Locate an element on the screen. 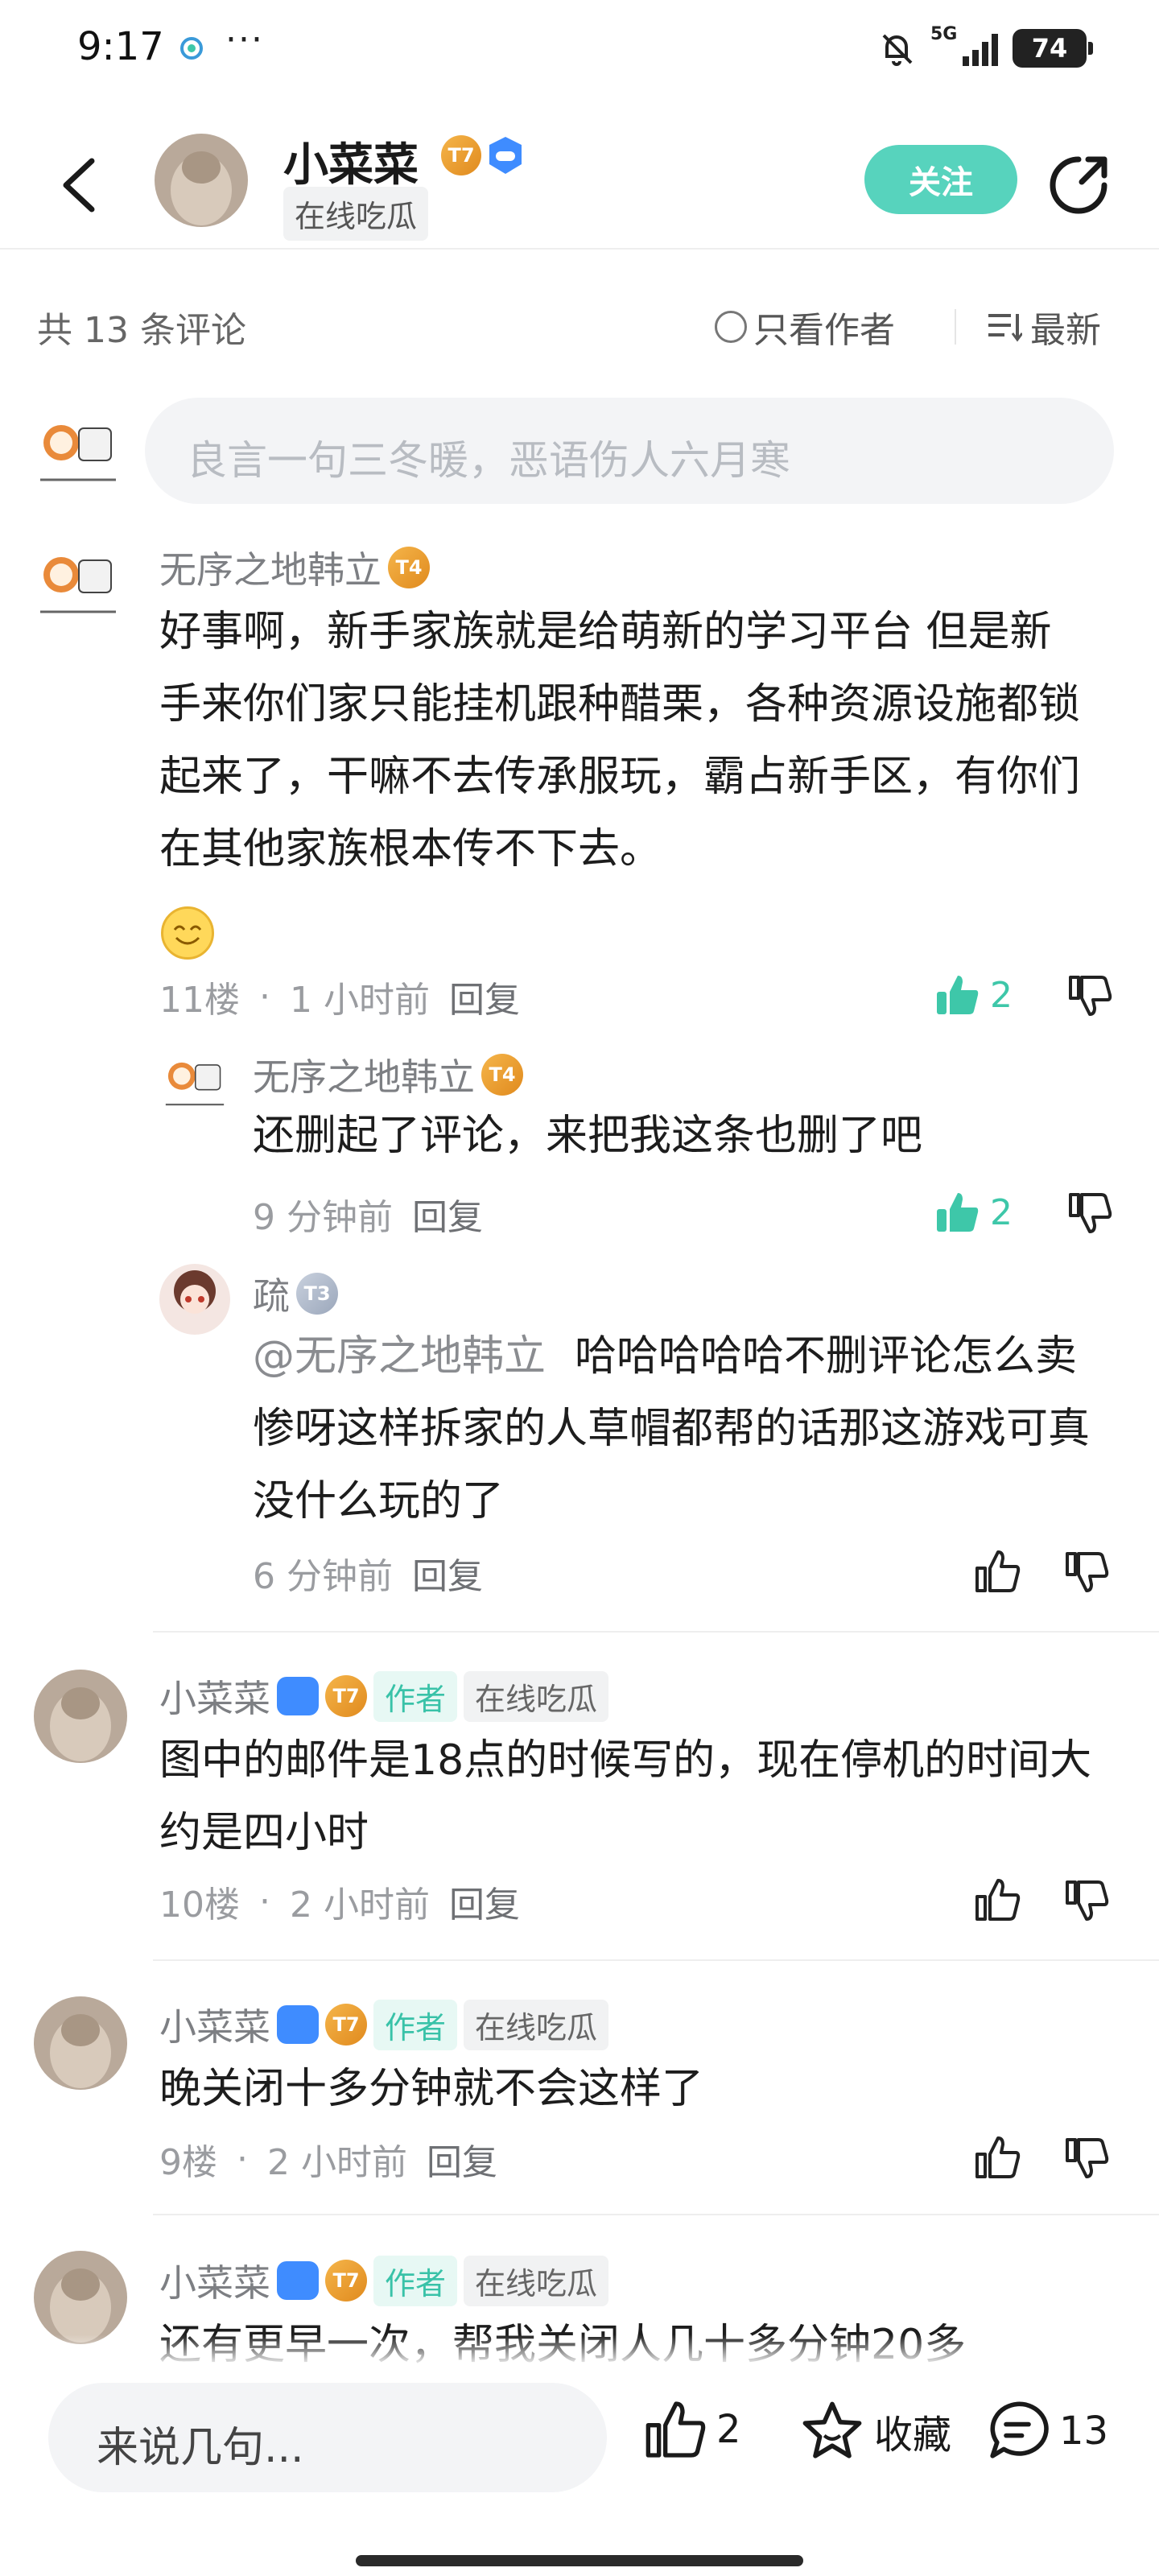  comment-divider is located at coordinates (656, 1960).